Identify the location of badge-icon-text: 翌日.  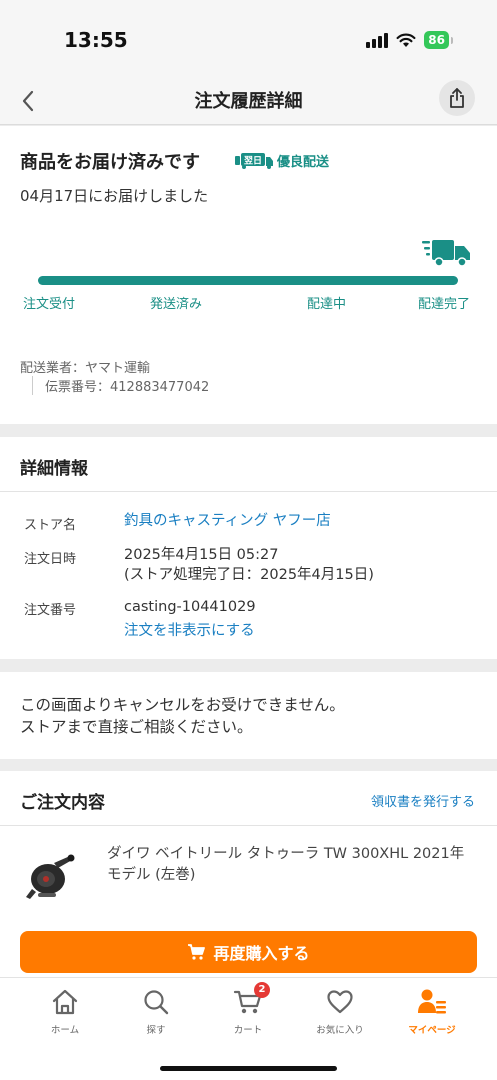
(253, 160).